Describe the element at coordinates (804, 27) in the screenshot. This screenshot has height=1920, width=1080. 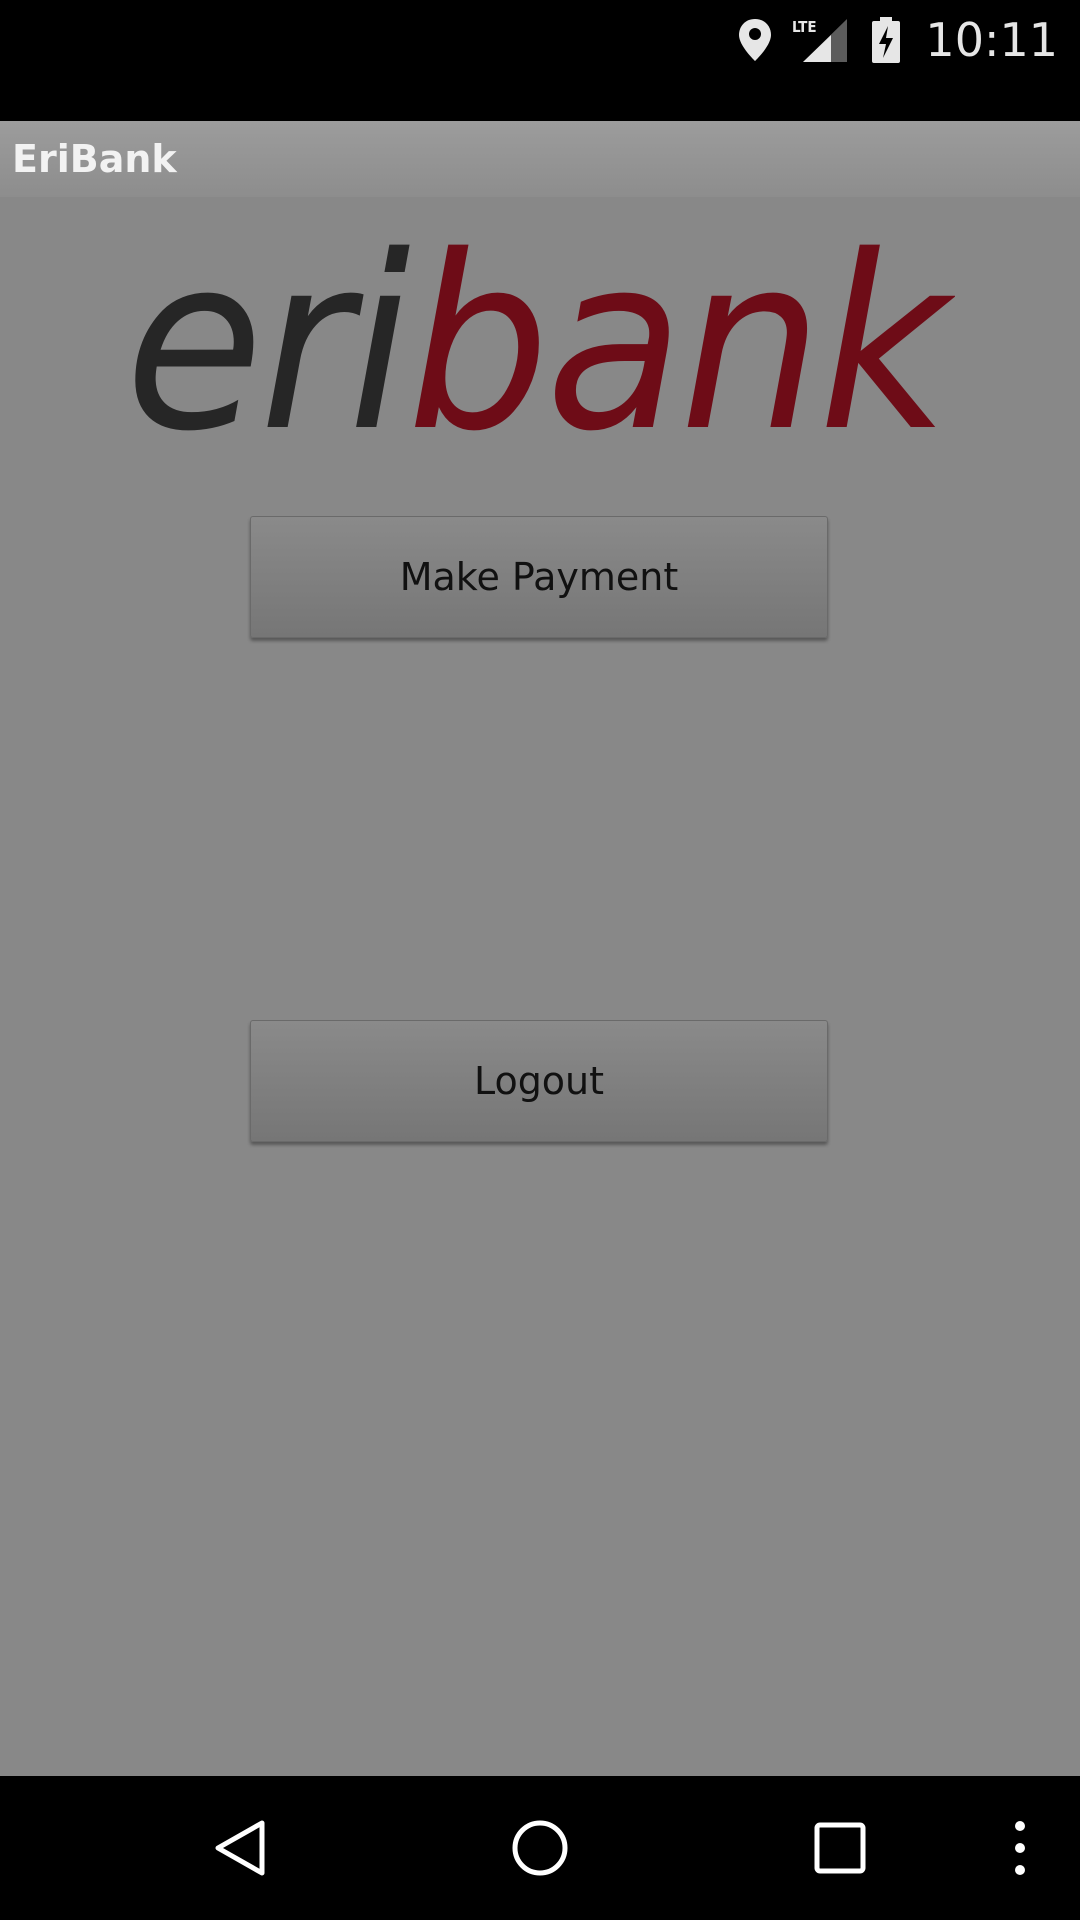
I see `lte-label: LTE` at that location.